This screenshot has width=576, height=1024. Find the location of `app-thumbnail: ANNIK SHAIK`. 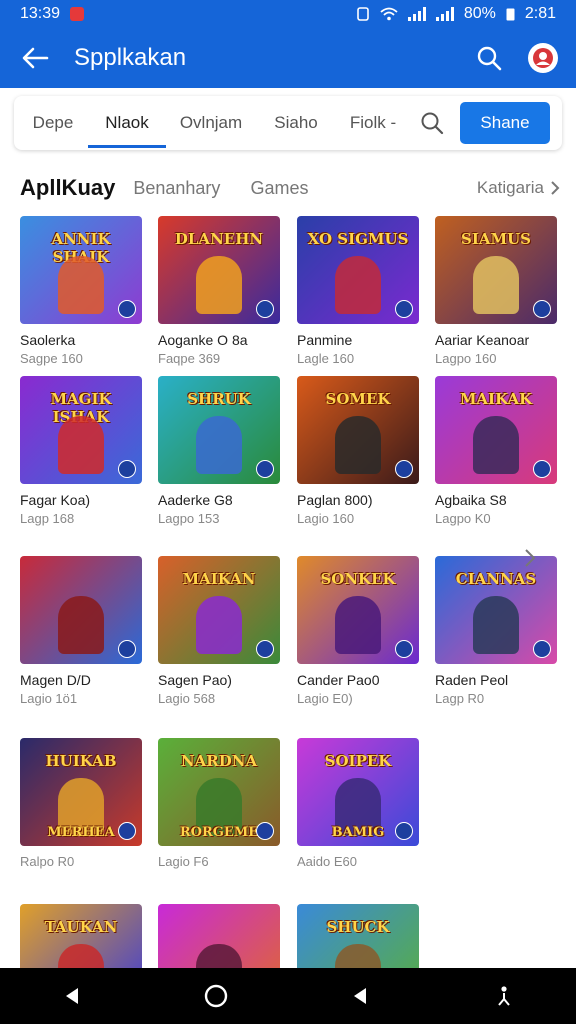

app-thumbnail: ANNIK SHAIK is located at coordinates (81, 270).